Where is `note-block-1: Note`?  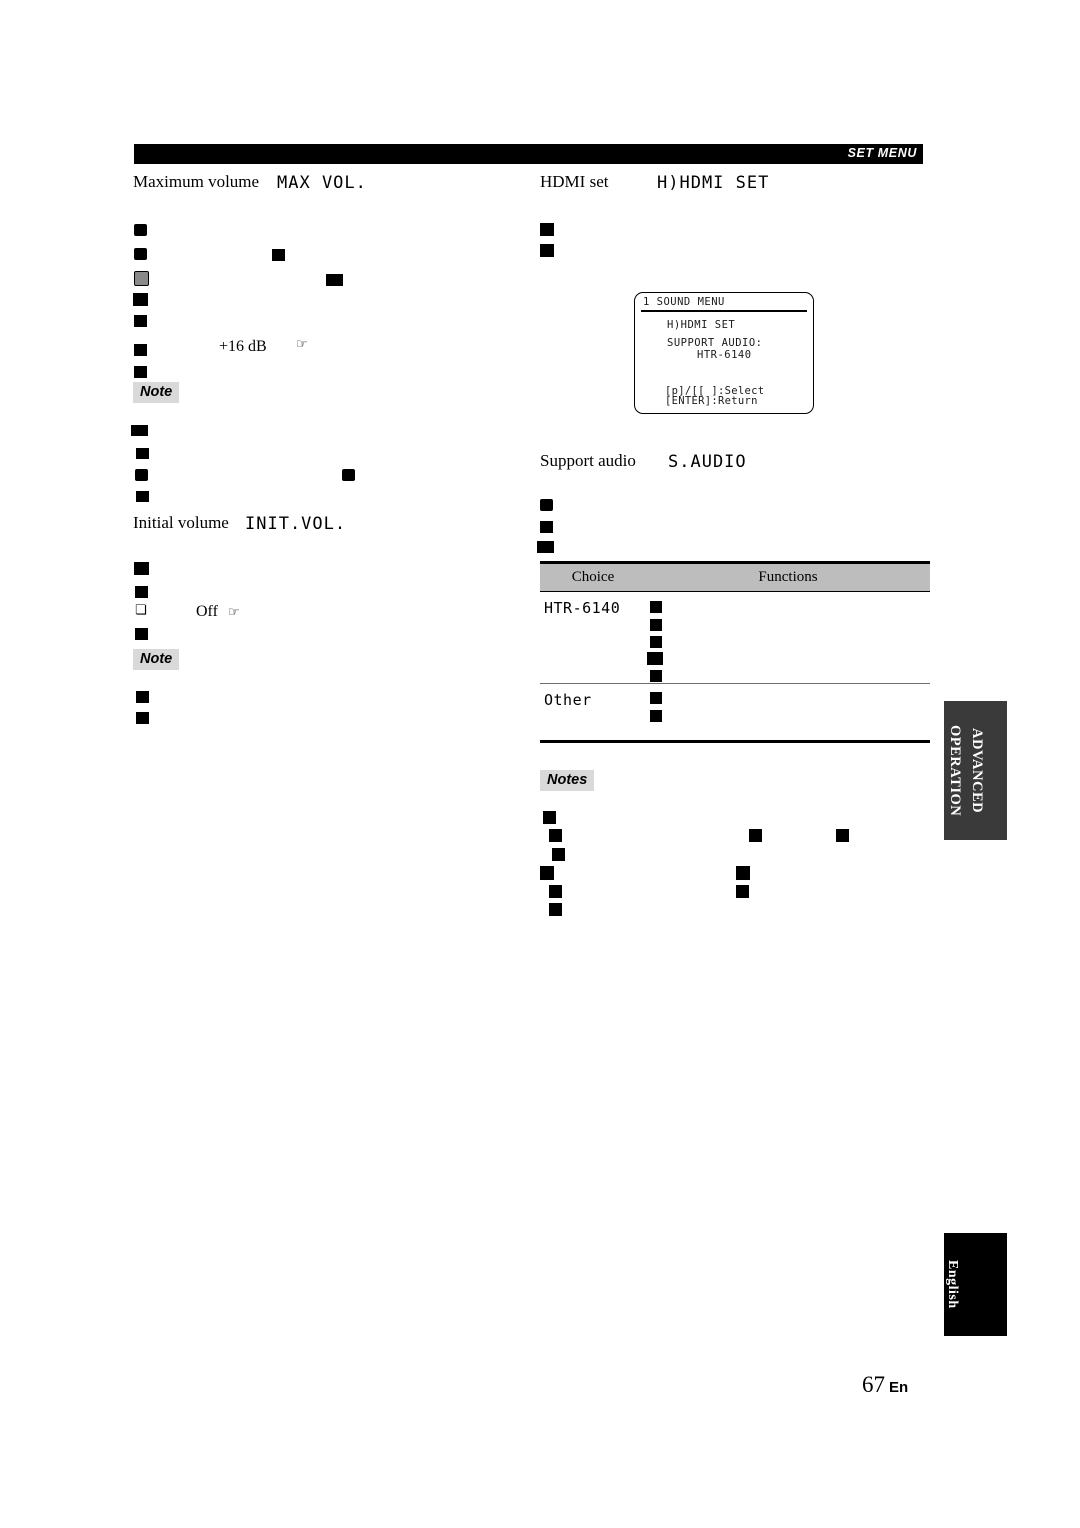
note-block-1: Note is located at coordinates (328, 392).